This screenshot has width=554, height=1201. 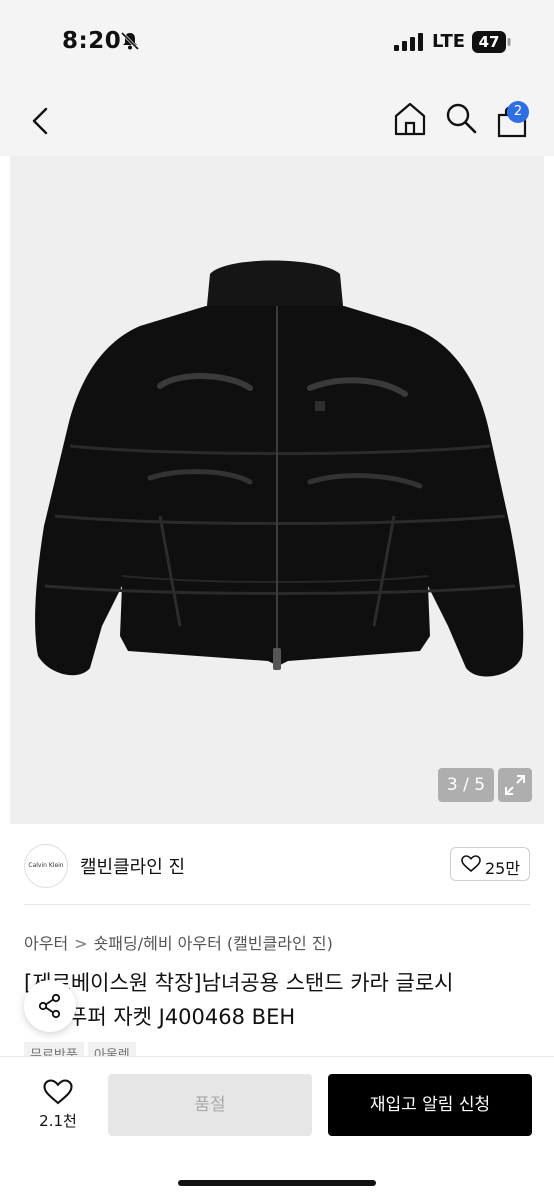 I want to click on home-indicator, so click(x=277, y=1183).